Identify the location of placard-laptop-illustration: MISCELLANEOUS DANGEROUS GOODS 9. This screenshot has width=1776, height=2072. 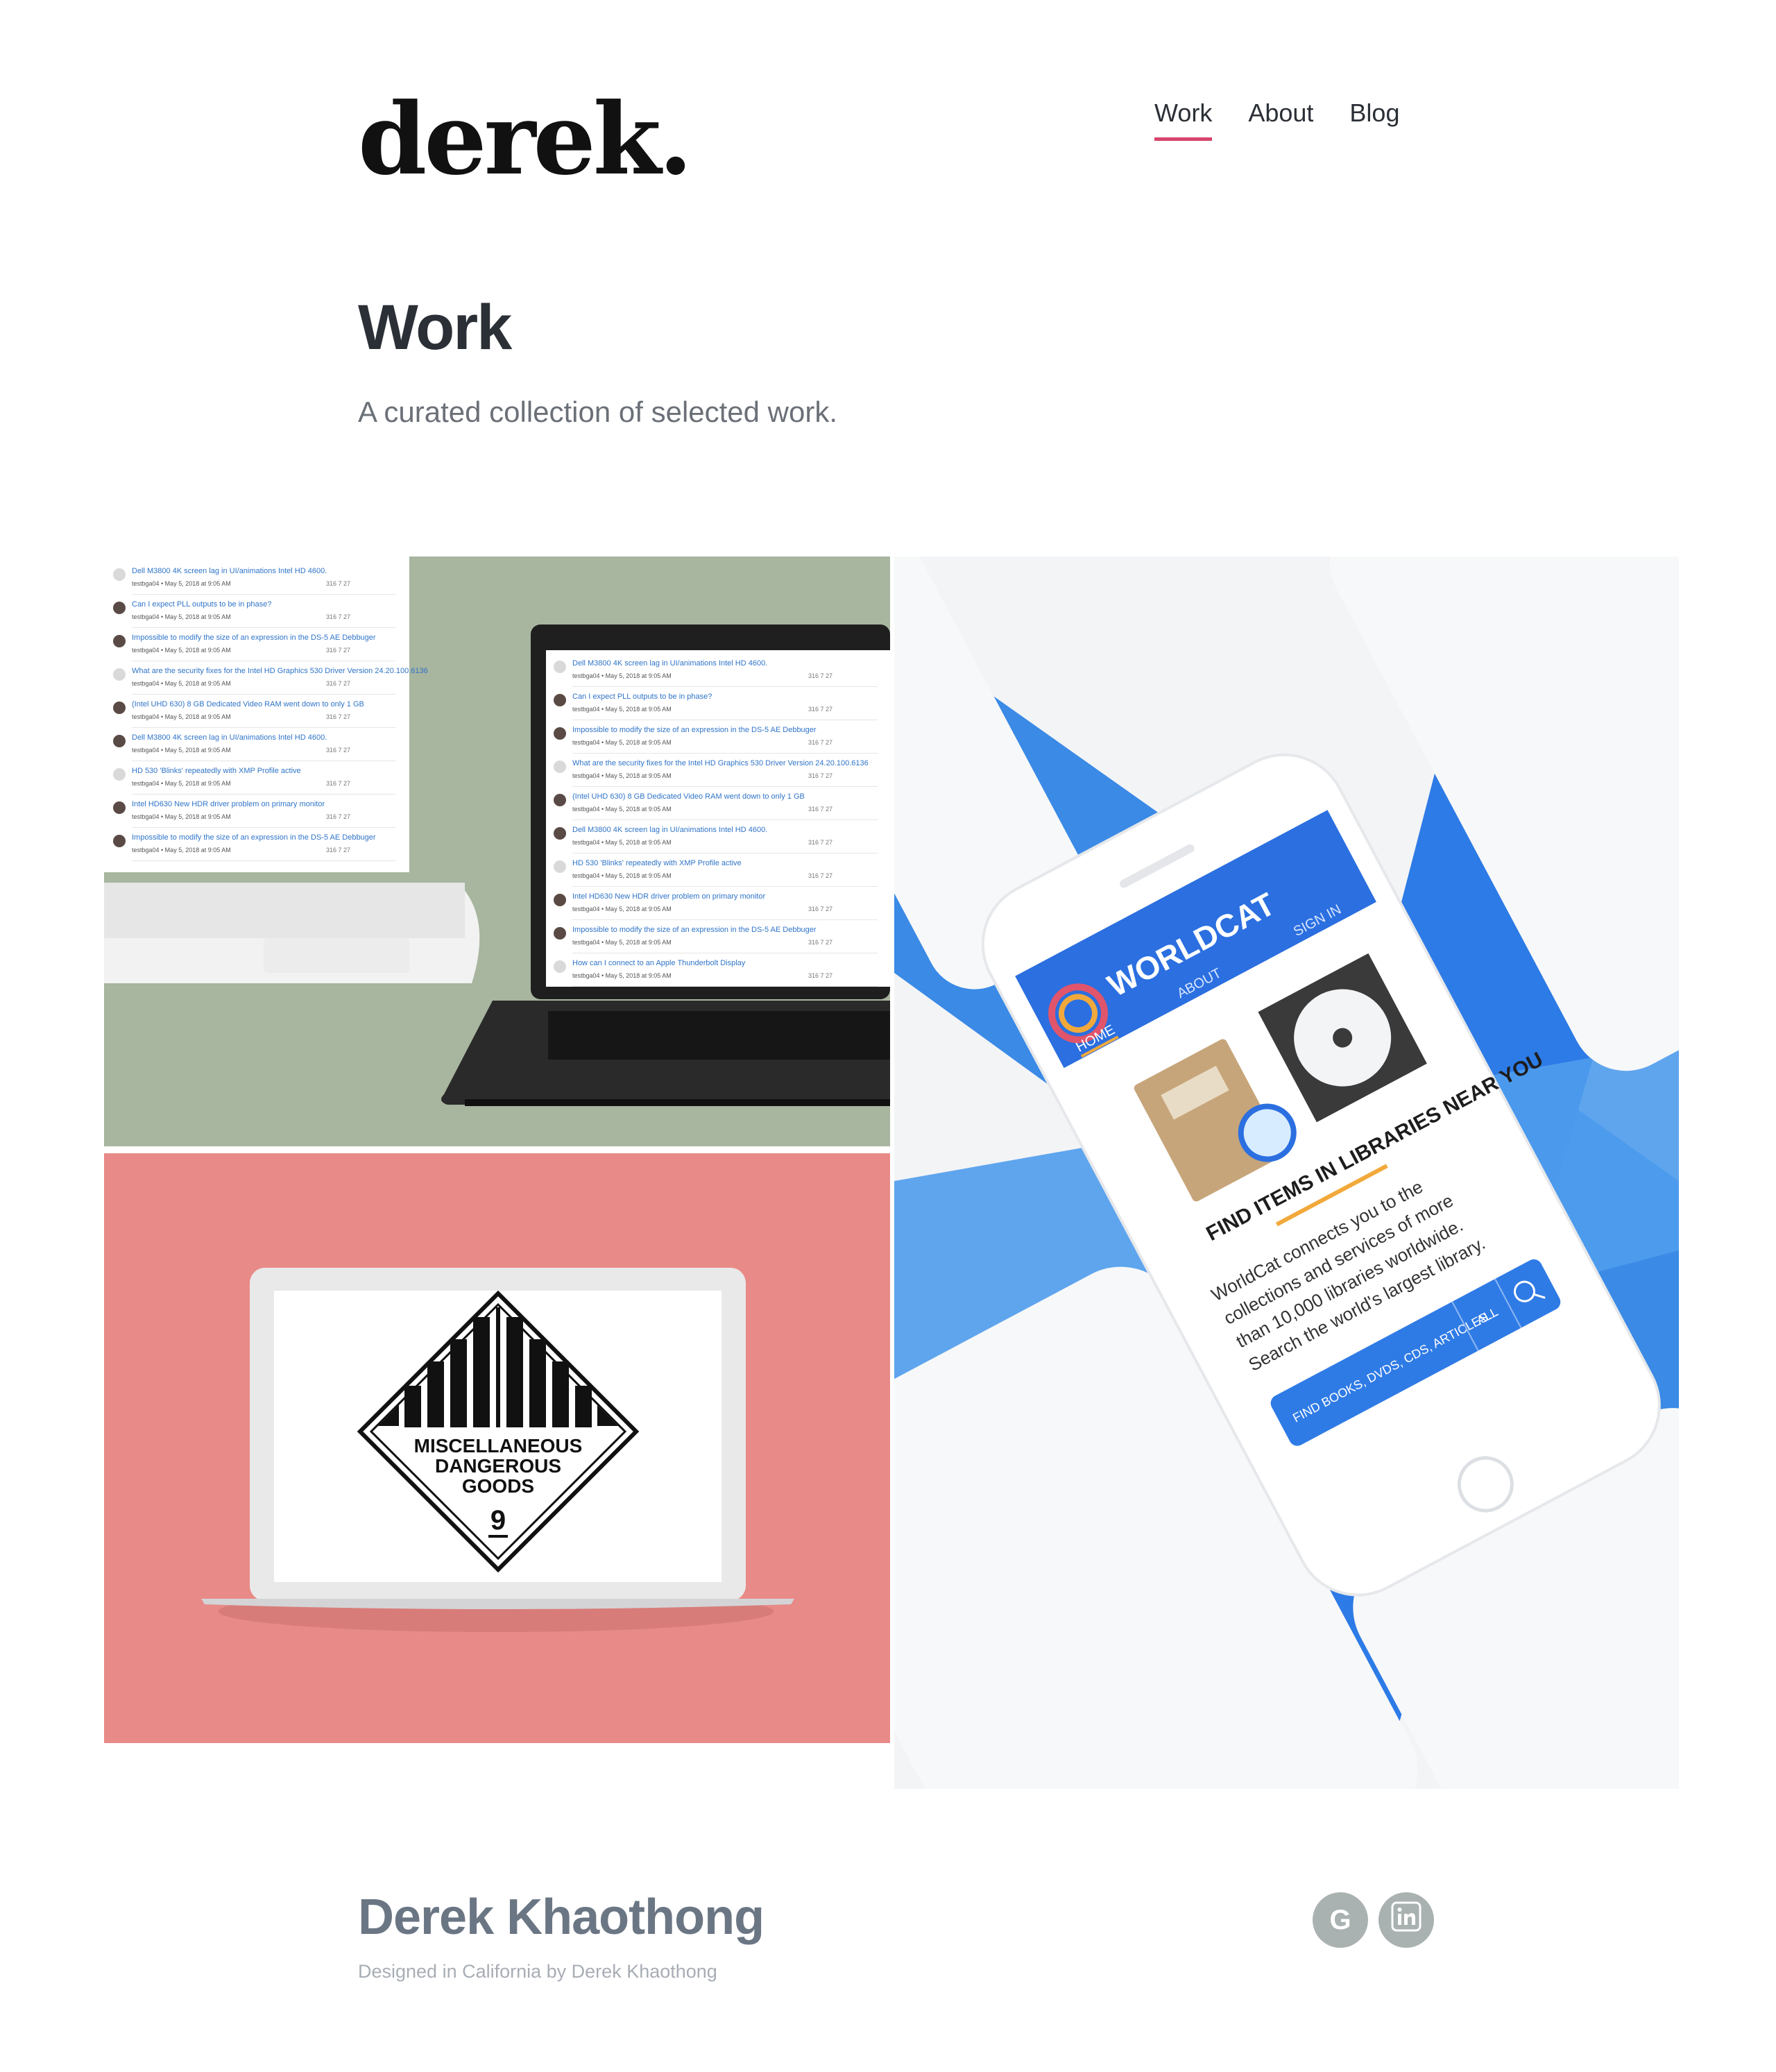
(497, 1450).